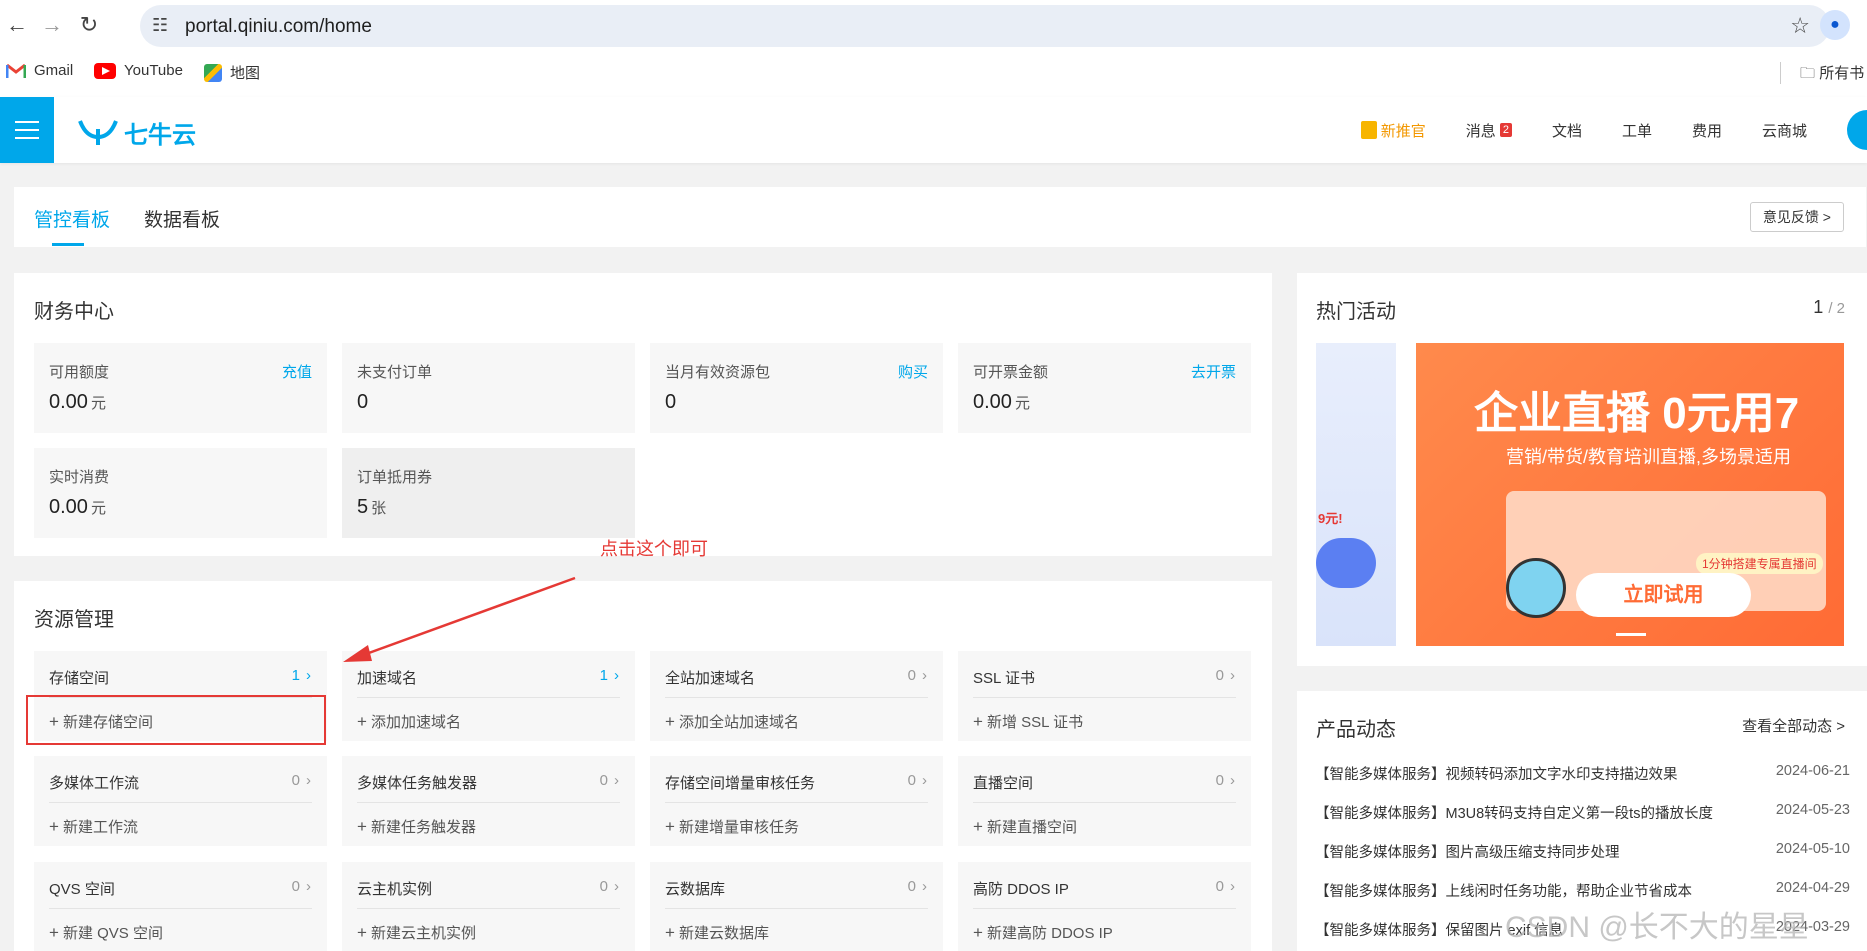 This screenshot has height=951, width=1867. Describe the element at coordinates (1043, 932) in the screenshot. I see `create-ddos-ip-button: + 新建高防 DDOS IP` at that location.